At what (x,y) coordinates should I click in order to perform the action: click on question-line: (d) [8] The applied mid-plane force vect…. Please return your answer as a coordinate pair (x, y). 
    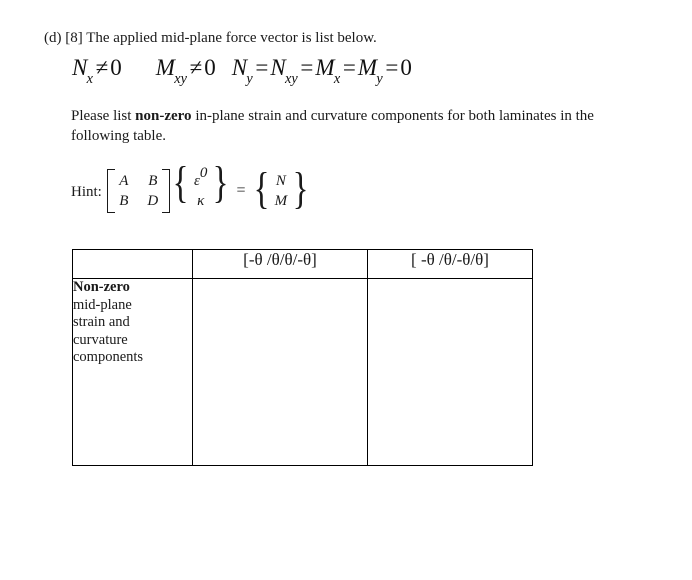
    Looking at the image, I should click on (210, 38).